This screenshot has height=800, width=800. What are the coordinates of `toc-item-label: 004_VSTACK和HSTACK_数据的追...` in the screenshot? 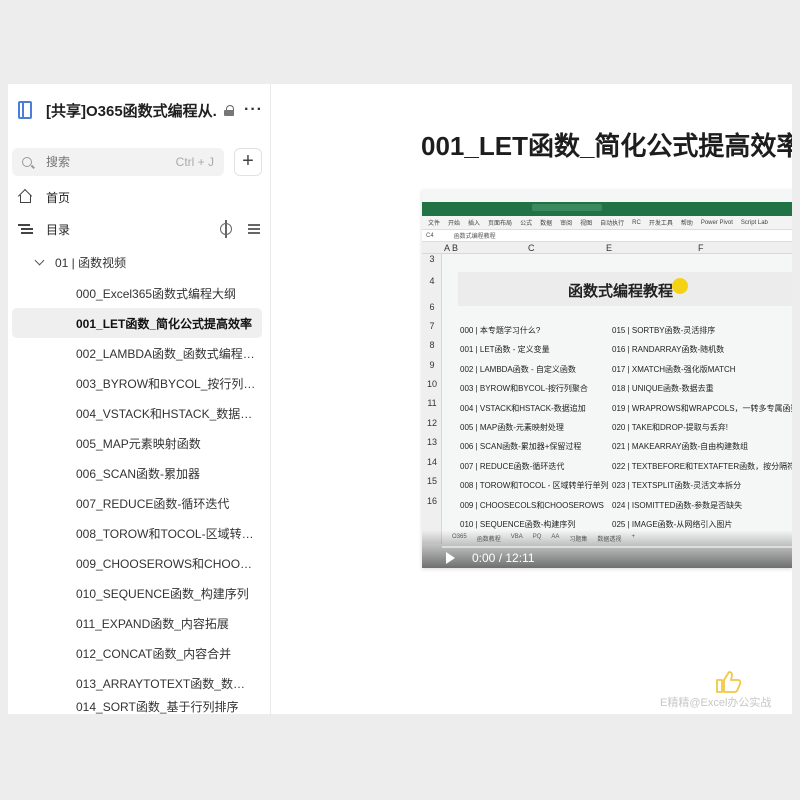 It's located at (166, 413).